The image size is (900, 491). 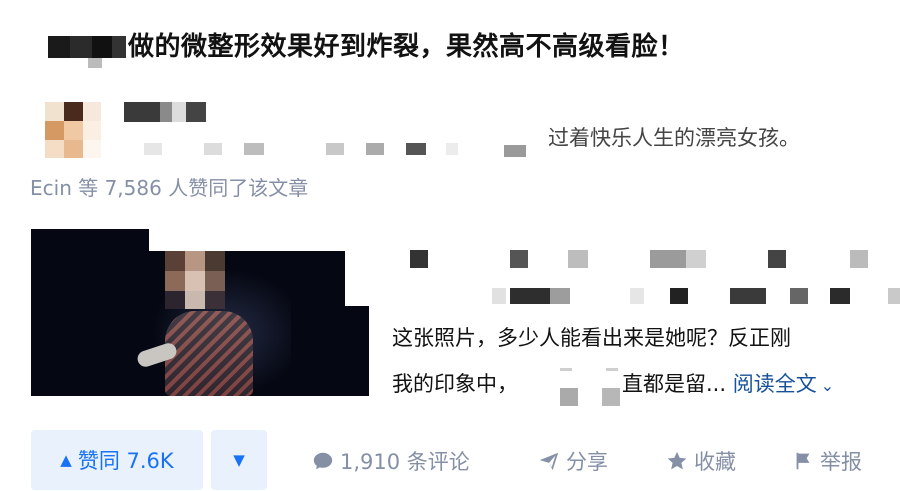 What do you see at coordinates (66, 460) in the screenshot?
I see `triangle-up-icon: ▲` at bounding box center [66, 460].